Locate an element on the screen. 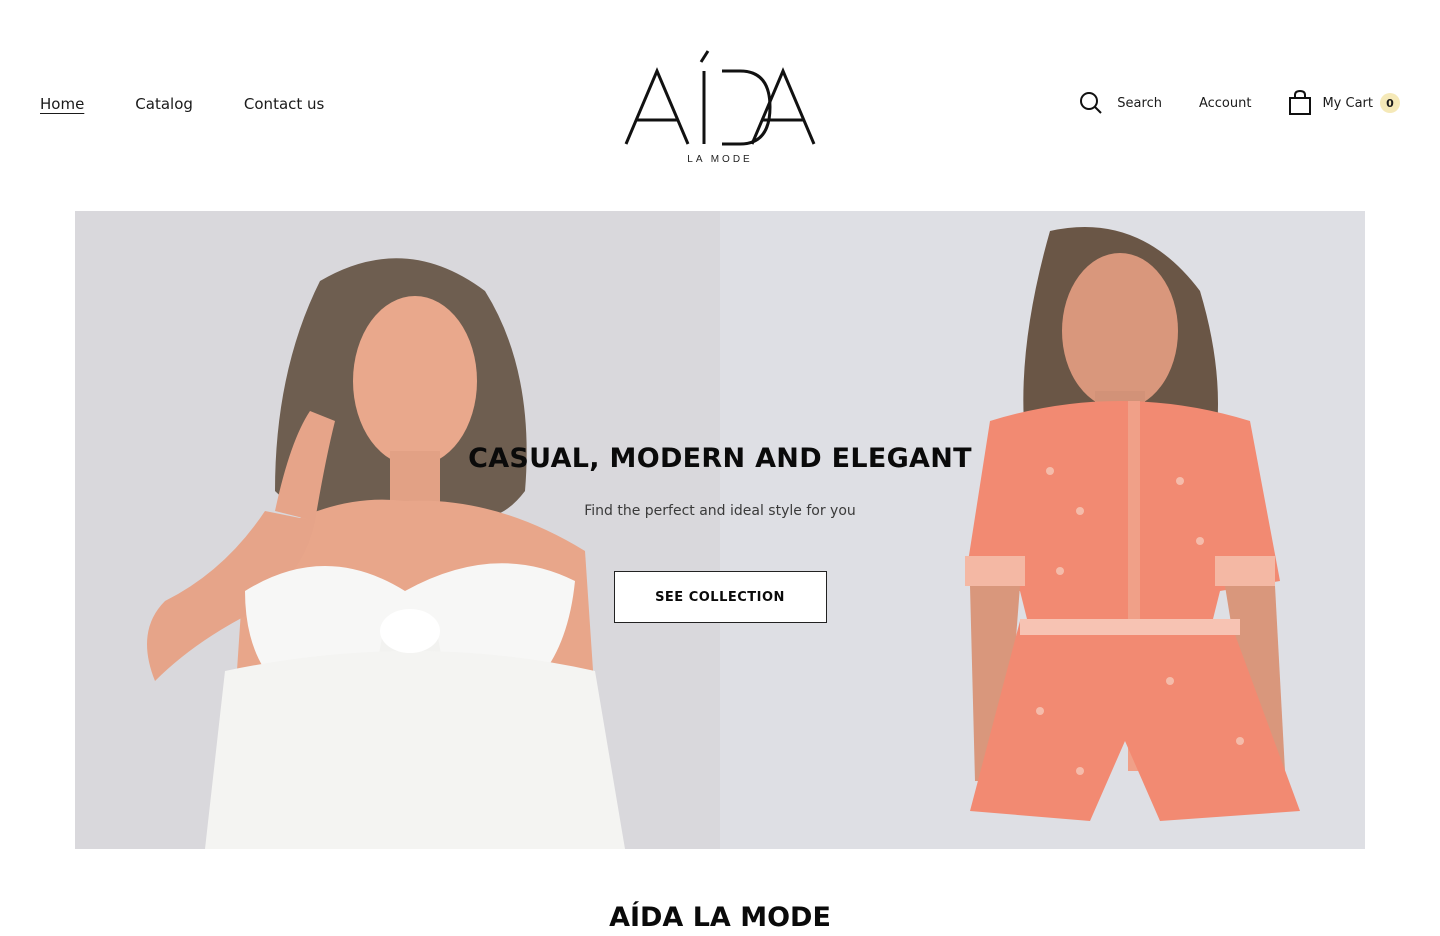 The height and width of the screenshot is (936, 1440). nav-catalog: Catalog is located at coordinates (164, 104).